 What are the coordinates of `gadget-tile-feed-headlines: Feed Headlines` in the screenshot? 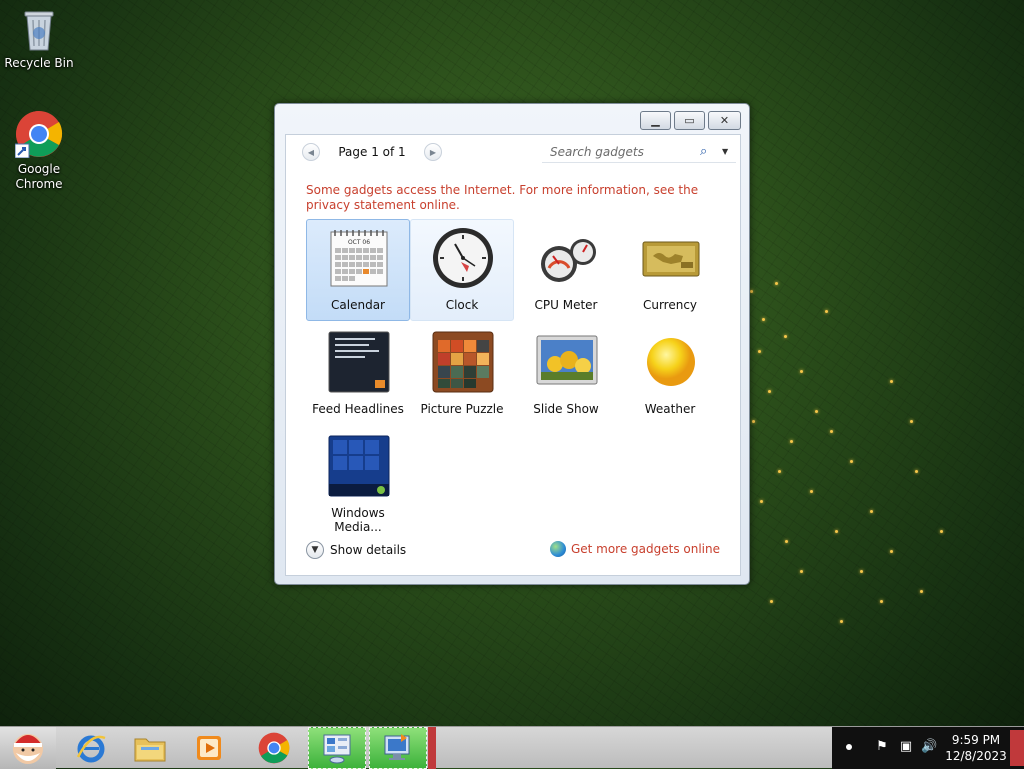 It's located at (358, 374).